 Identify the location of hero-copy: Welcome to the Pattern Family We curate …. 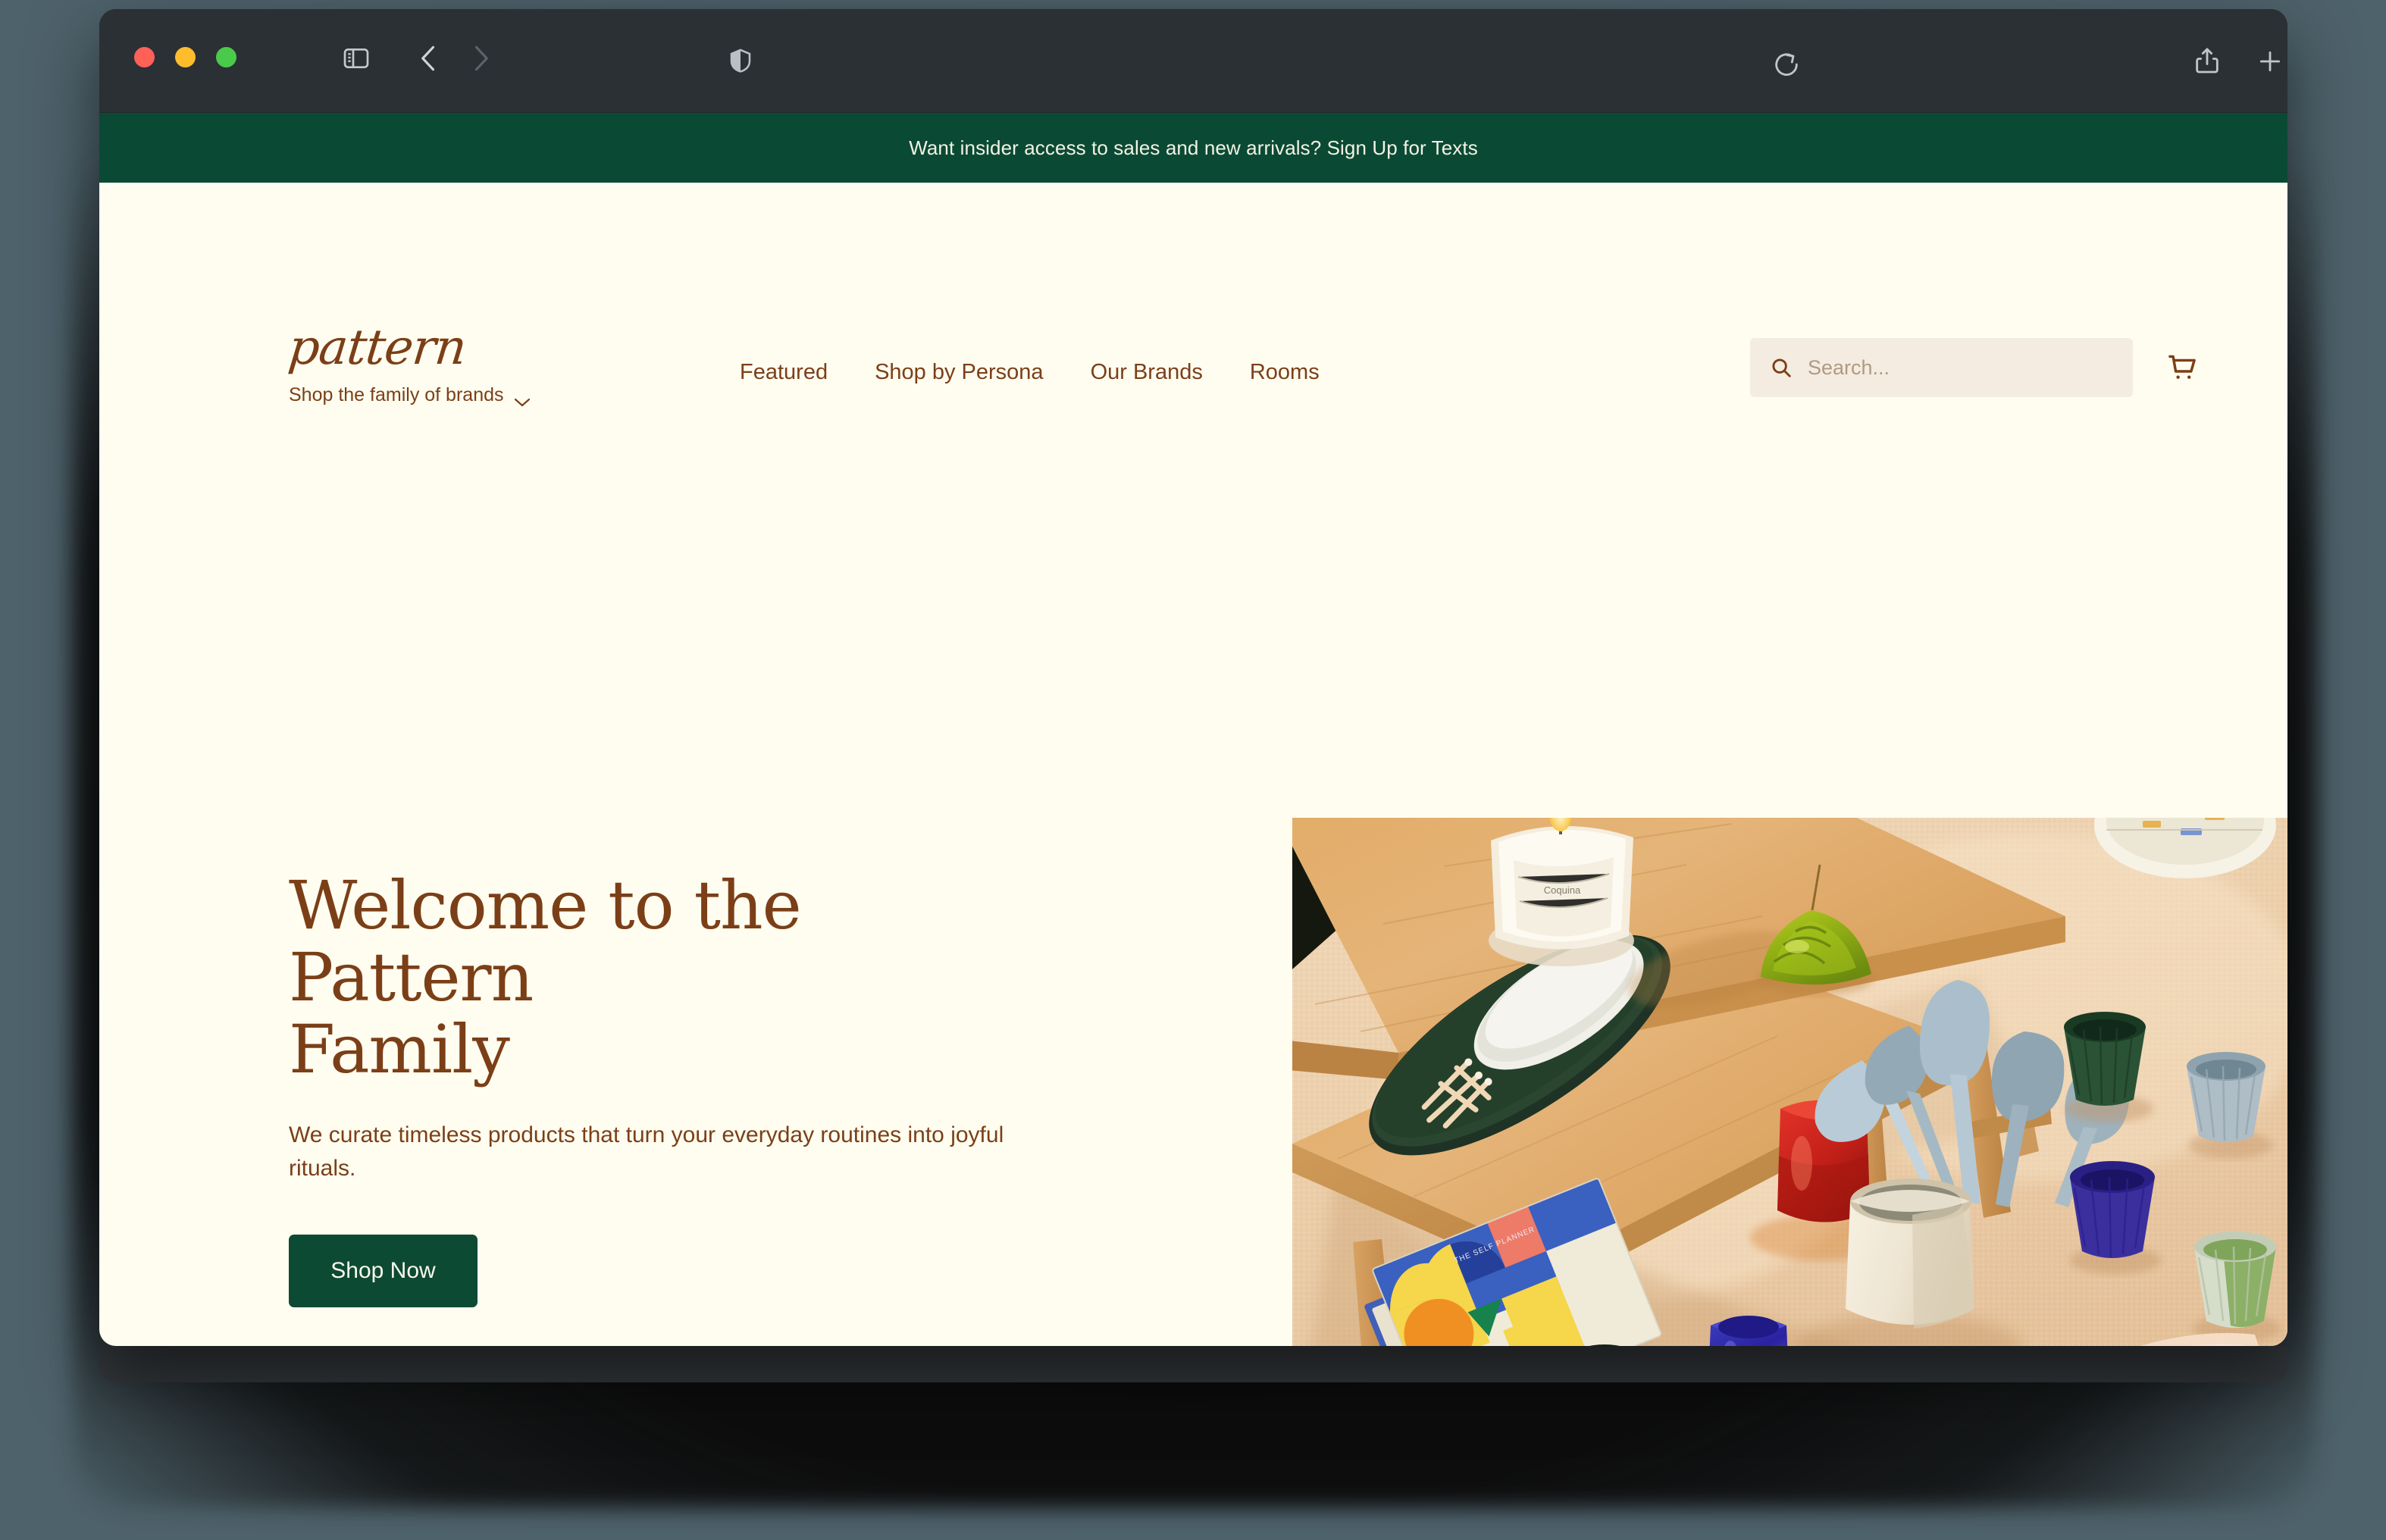
(649, 1088).